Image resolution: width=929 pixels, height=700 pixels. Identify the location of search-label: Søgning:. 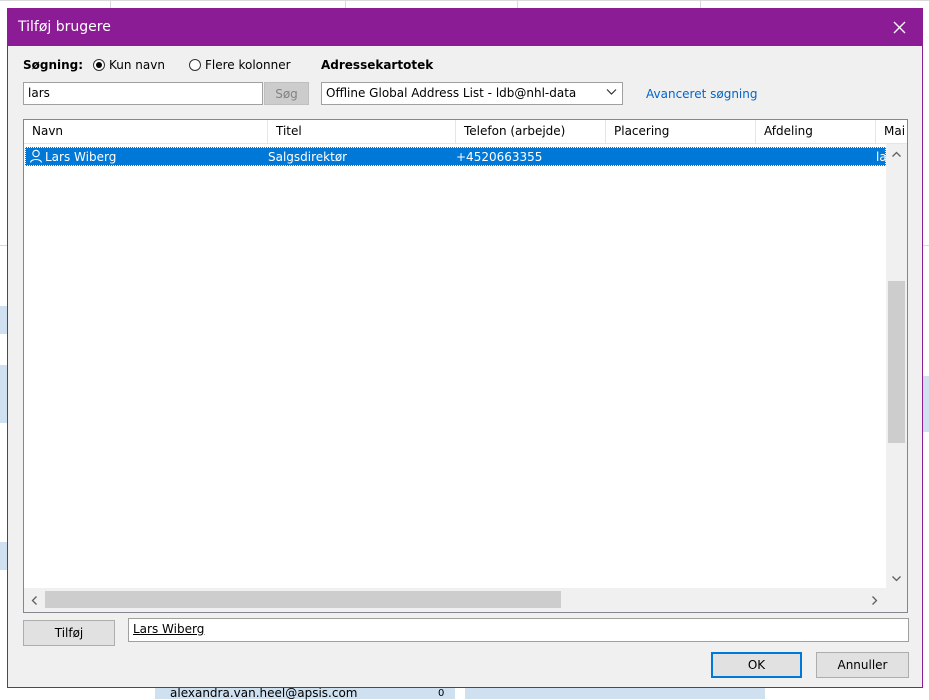
(53, 65).